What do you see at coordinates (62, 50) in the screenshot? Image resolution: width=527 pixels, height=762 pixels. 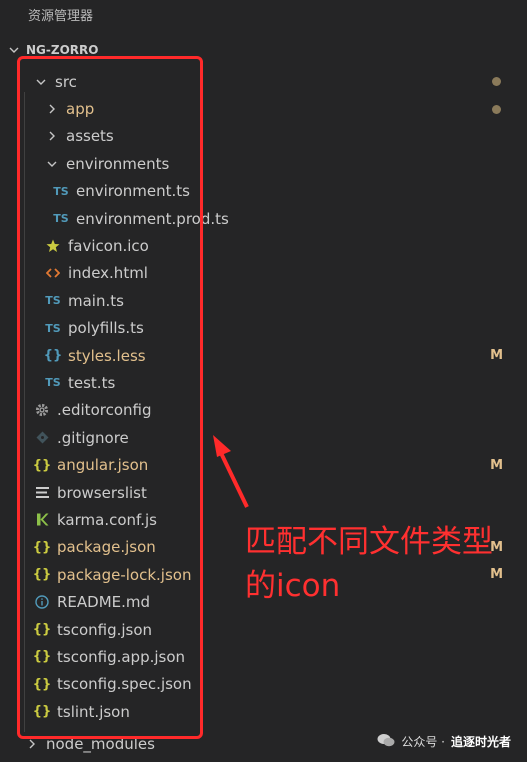 I see `project-name: NG-ZORRO` at bounding box center [62, 50].